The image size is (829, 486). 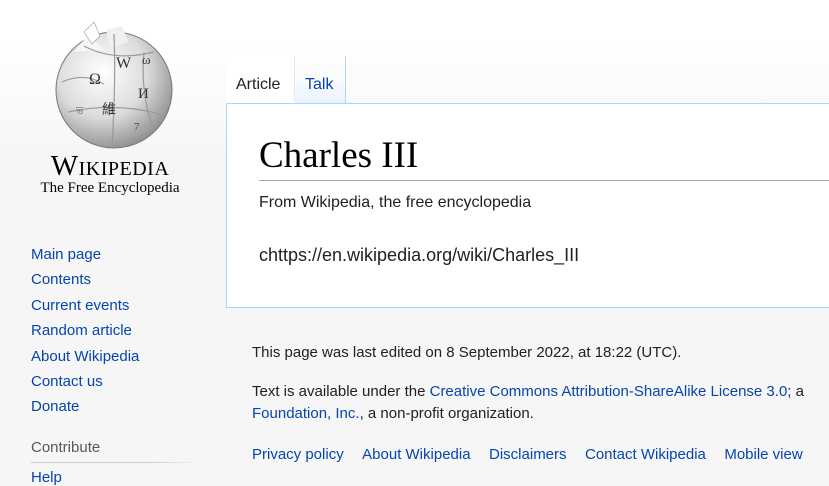 I want to click on sidebar-item-main-page: Main page, so click(x=85, y=254).